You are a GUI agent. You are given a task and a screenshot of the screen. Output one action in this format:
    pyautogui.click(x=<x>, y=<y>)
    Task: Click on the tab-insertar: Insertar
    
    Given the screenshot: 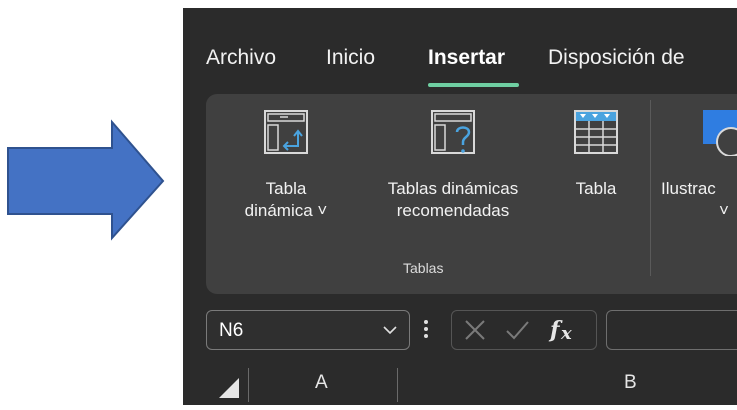 What is the action you would take?
    pyautogui.click(x=466, y=58)
    